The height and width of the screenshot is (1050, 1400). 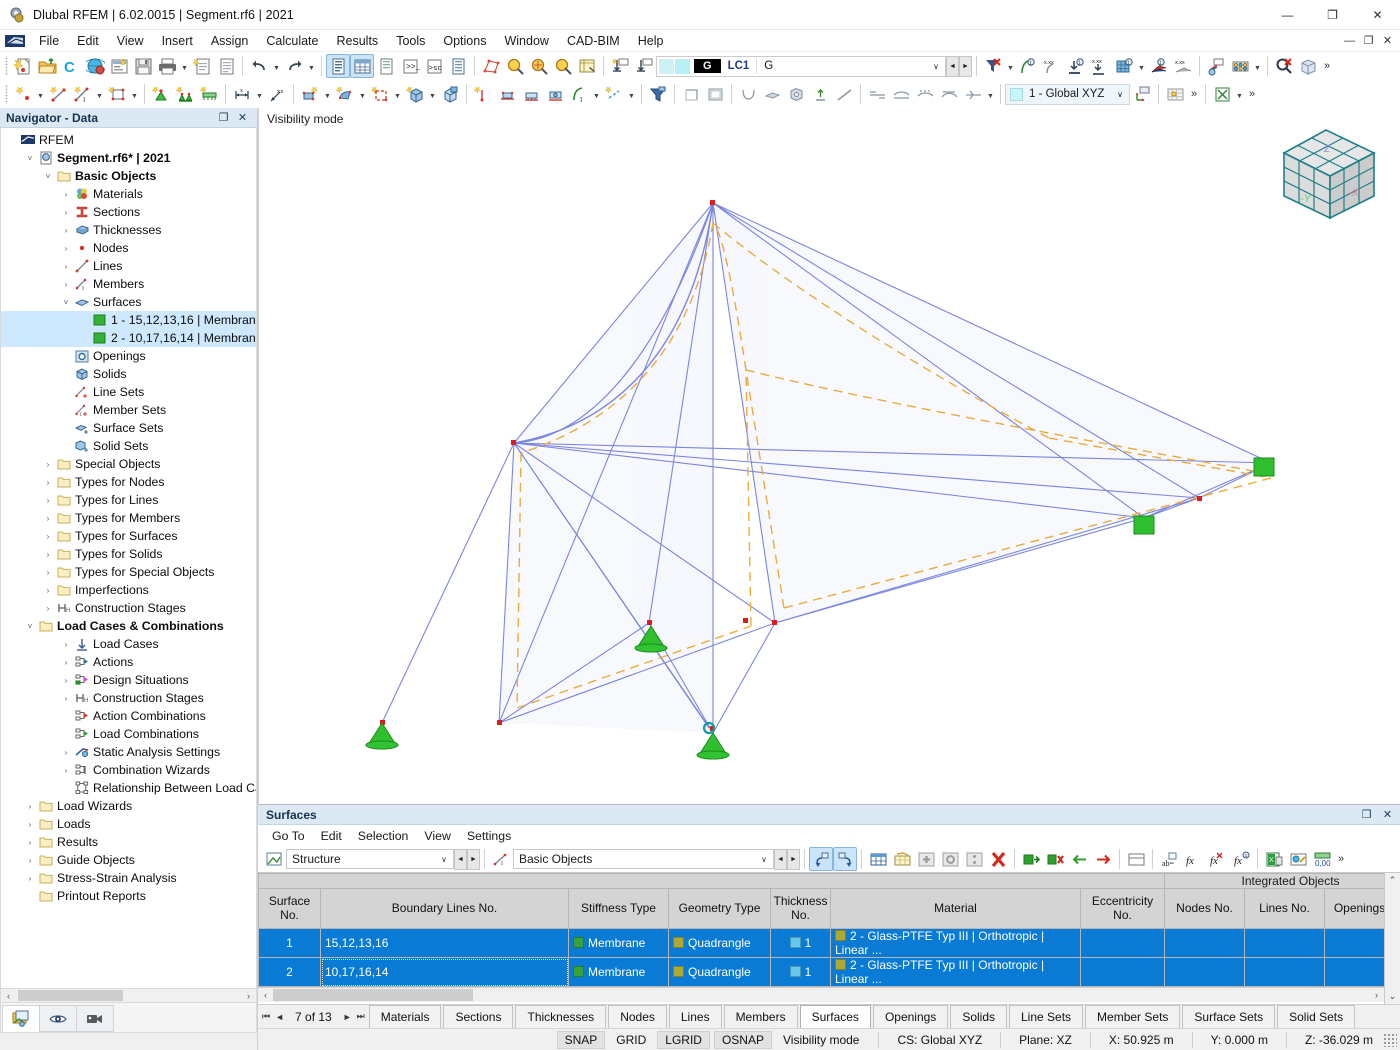 I want to click on table-move-right-icon, so click(x=1103, y=859).